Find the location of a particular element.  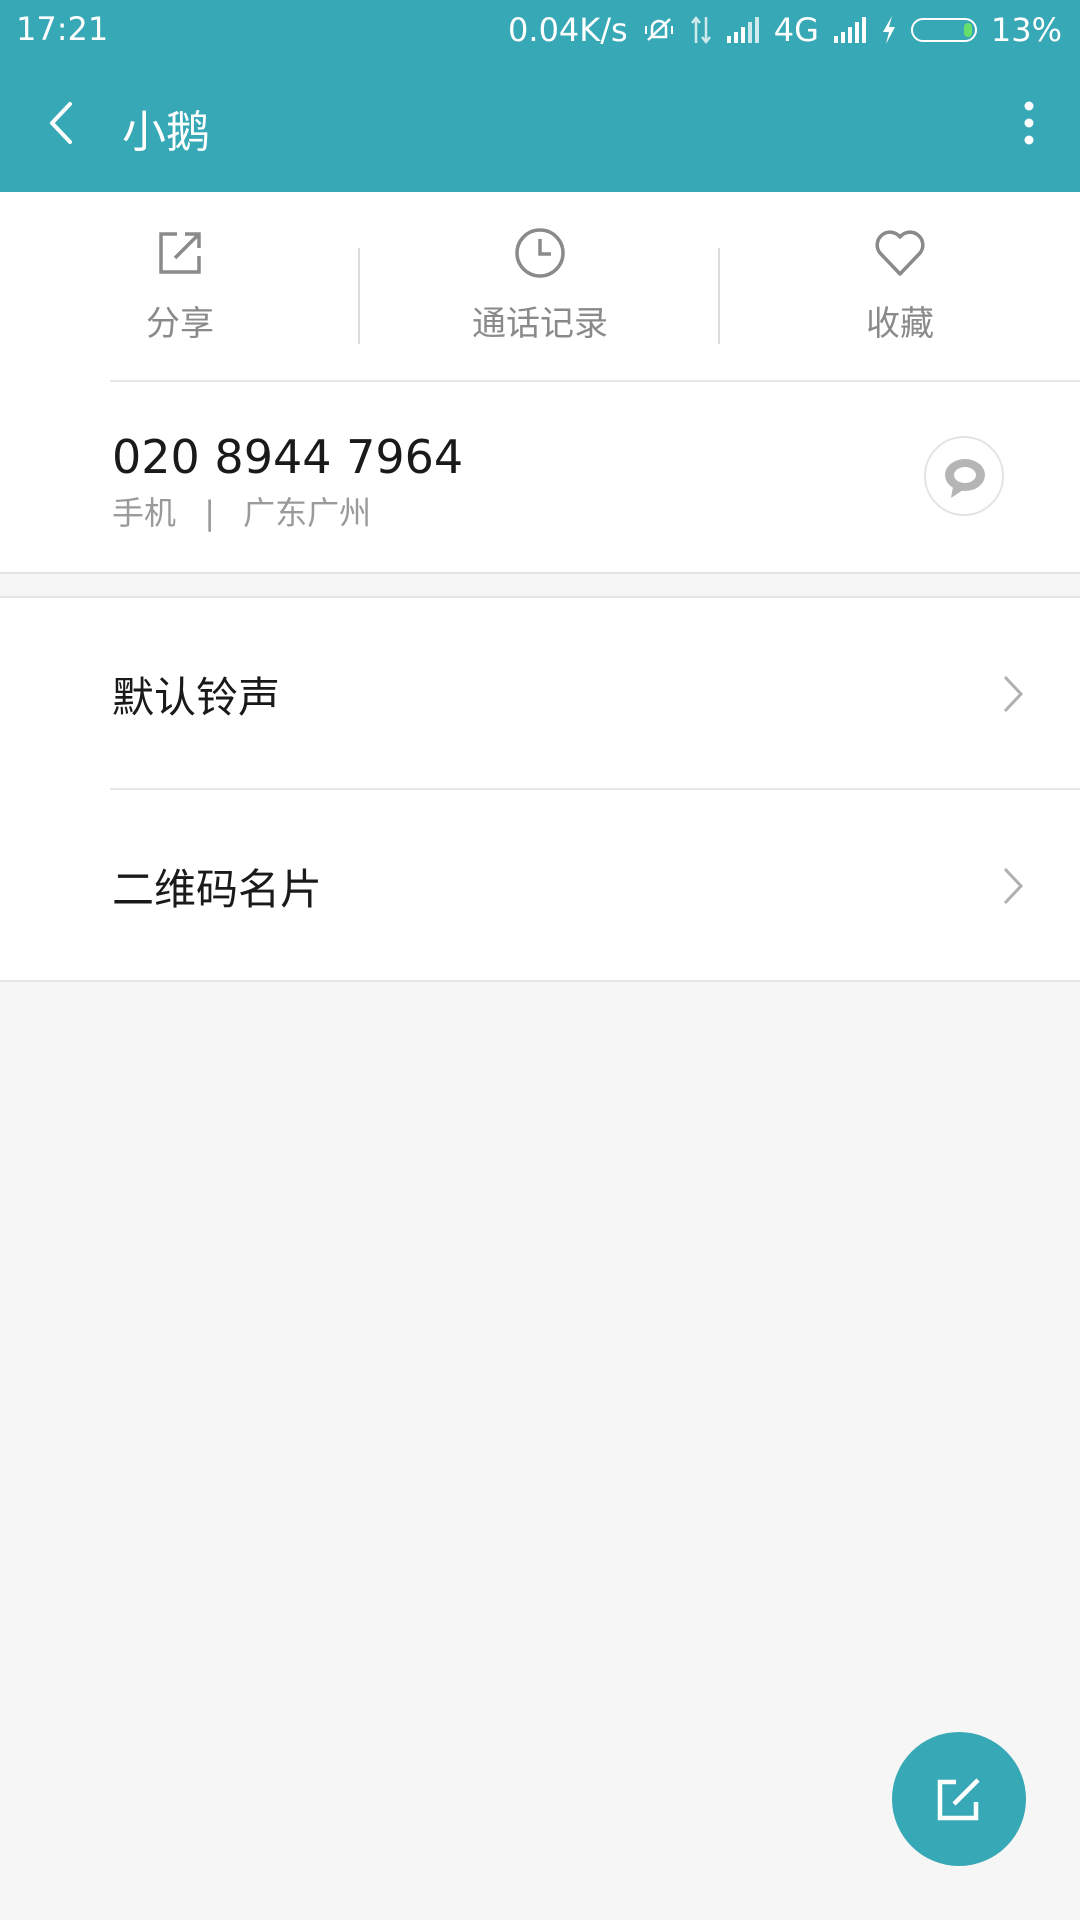

list-item-ringtone: 默认铃声 is located at coordinates (540, 693).